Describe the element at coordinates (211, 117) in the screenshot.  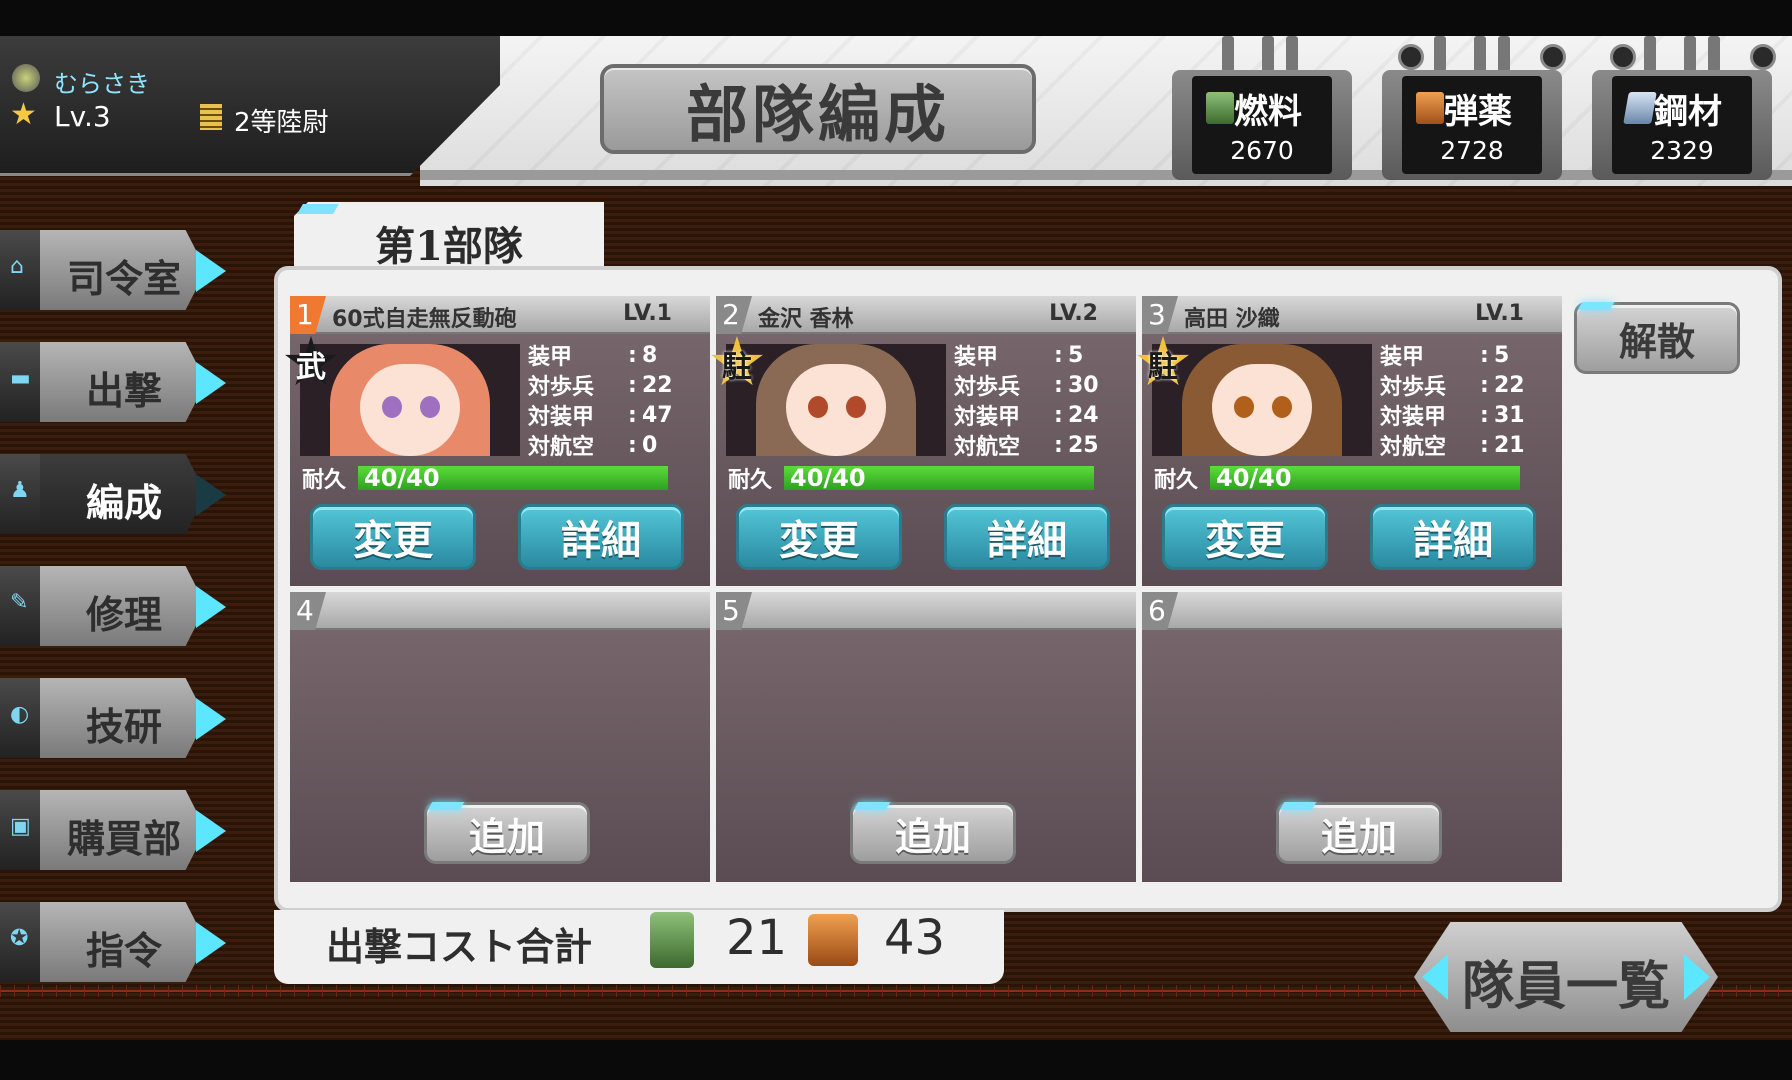
I see `rank-insignia-icon` at that location.